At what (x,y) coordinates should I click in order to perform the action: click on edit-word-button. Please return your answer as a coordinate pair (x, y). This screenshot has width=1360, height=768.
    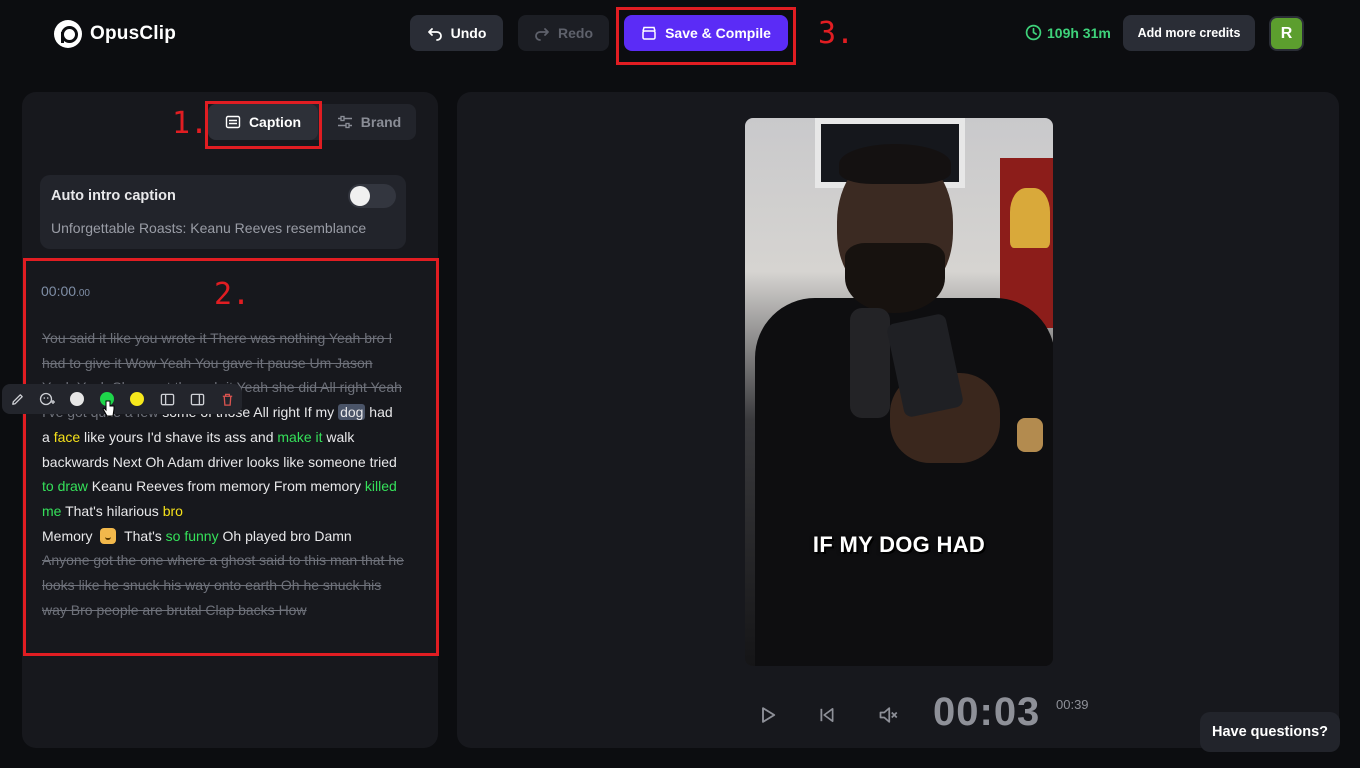
    Looking at the image, I should click on (17, 399).